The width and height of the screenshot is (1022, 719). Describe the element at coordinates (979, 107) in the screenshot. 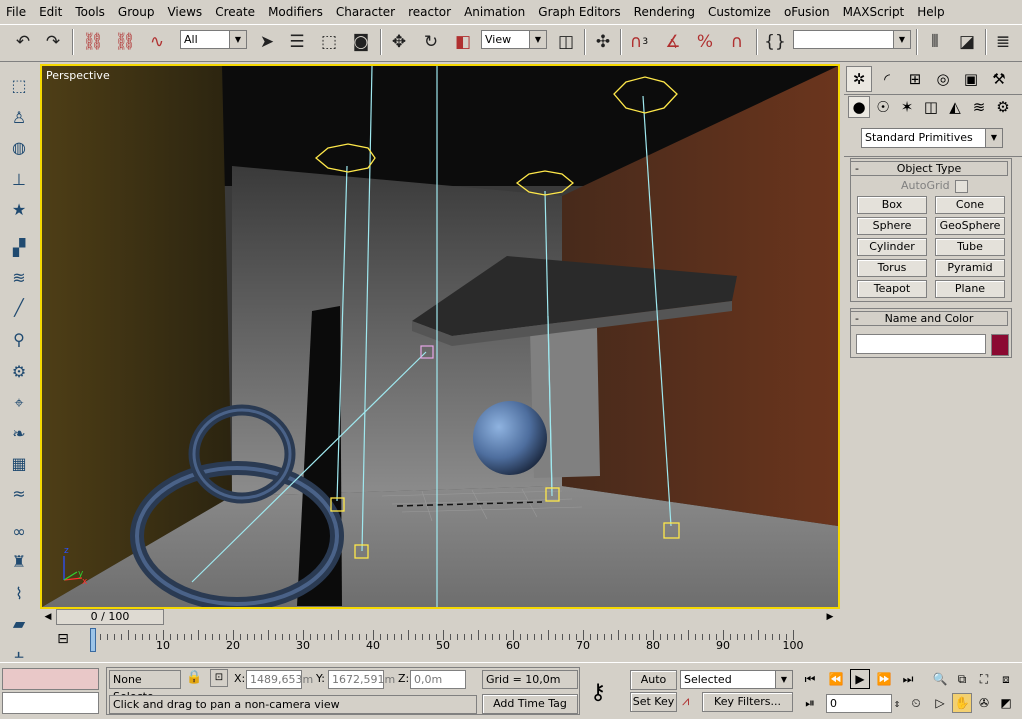

I see `spacewarps-category-icon: ≋` at that location.